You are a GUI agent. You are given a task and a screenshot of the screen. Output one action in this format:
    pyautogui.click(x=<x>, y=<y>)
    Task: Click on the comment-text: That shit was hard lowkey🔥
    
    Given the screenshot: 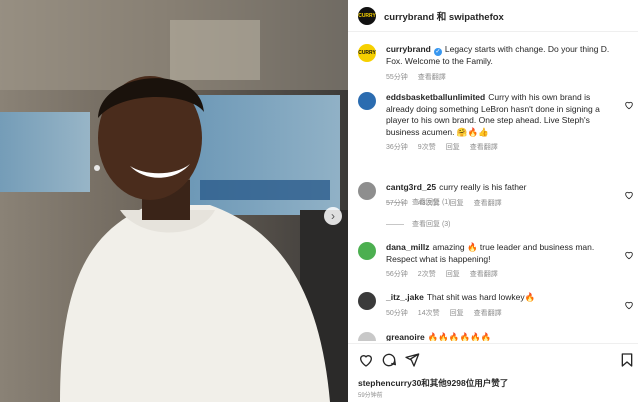 What is the action you would take?
    pyautogui.click(x=481, y=297)
    